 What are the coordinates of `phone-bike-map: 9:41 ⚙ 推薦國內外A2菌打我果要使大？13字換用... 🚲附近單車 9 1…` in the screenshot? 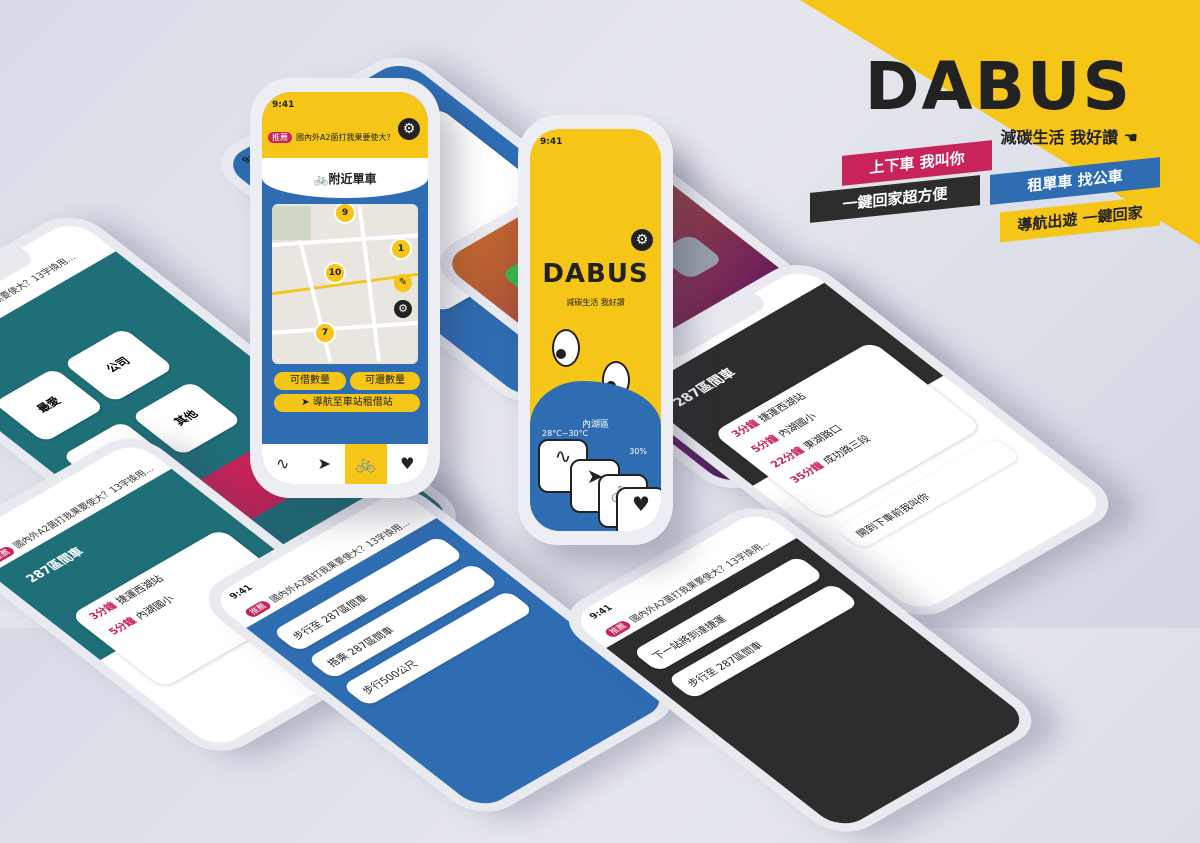 It's located at (345, 288).